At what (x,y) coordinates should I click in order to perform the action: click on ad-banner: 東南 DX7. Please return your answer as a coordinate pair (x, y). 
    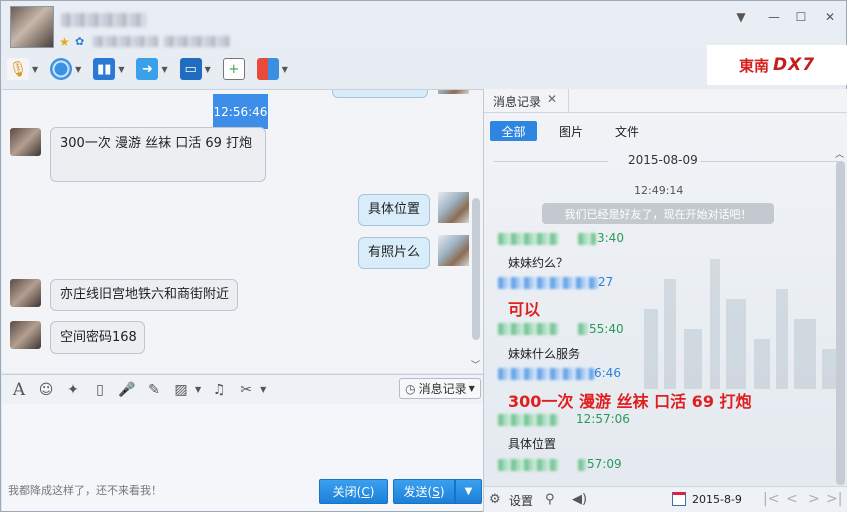
    Looking at the image, I should click on (777, 65).